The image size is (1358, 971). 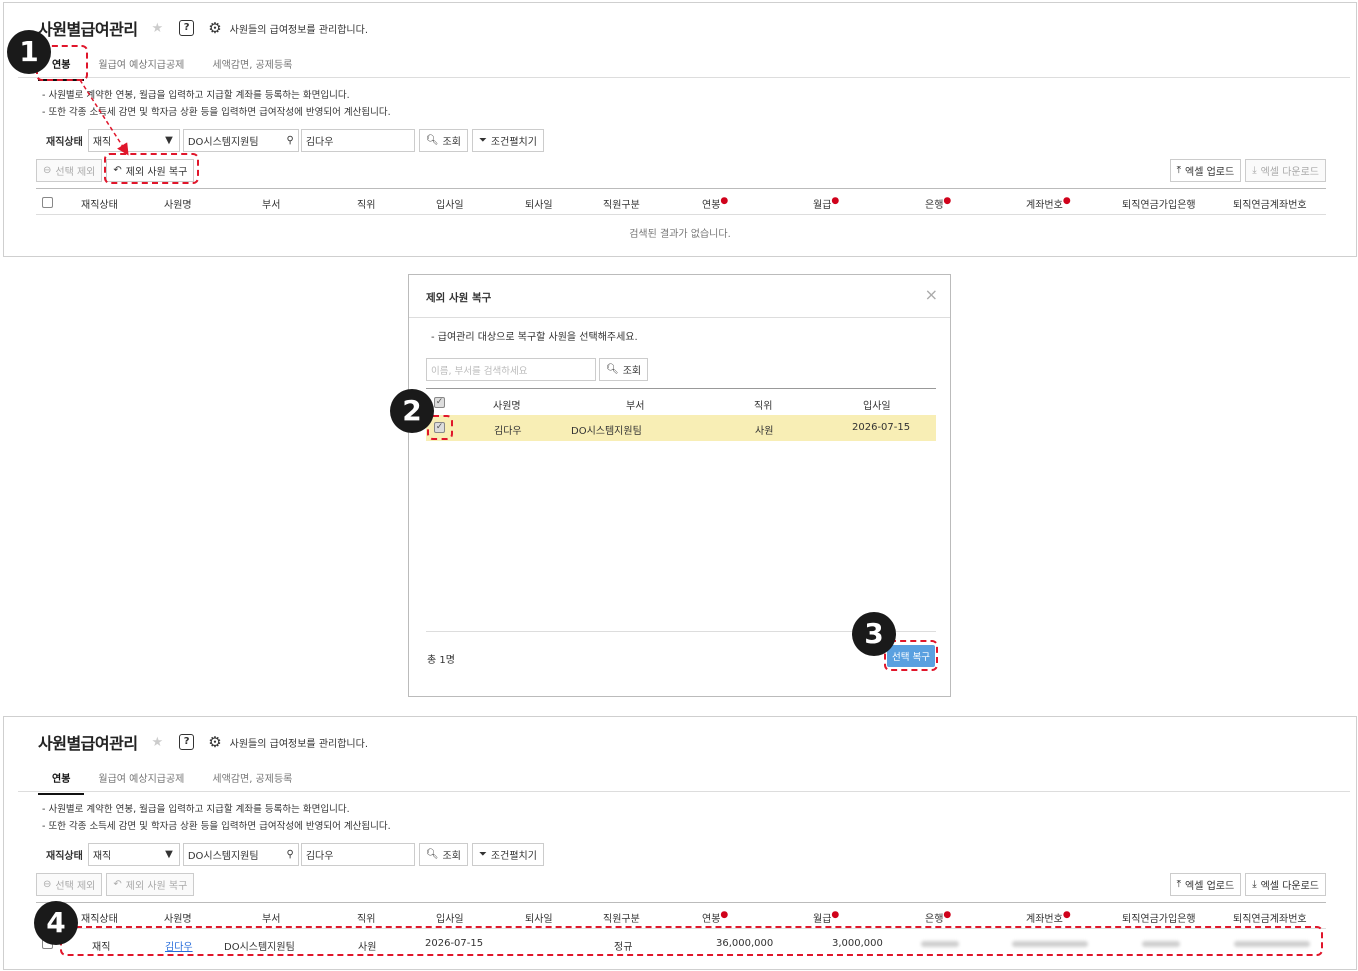 What do you see at coordinates (56, 923) in the screenshot?
I see `step-badge-4: 4` at bounding box center [56, 923].